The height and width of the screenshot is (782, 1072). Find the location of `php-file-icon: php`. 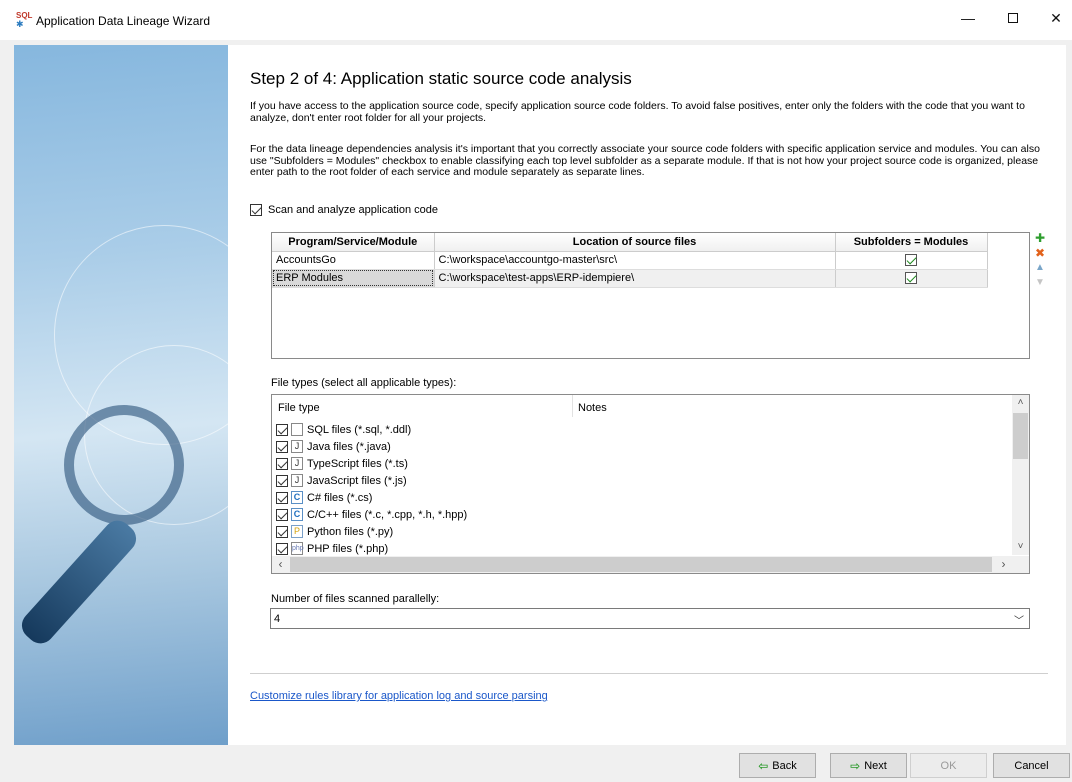

php-file-icon: php is located at coordinates (297, 548).